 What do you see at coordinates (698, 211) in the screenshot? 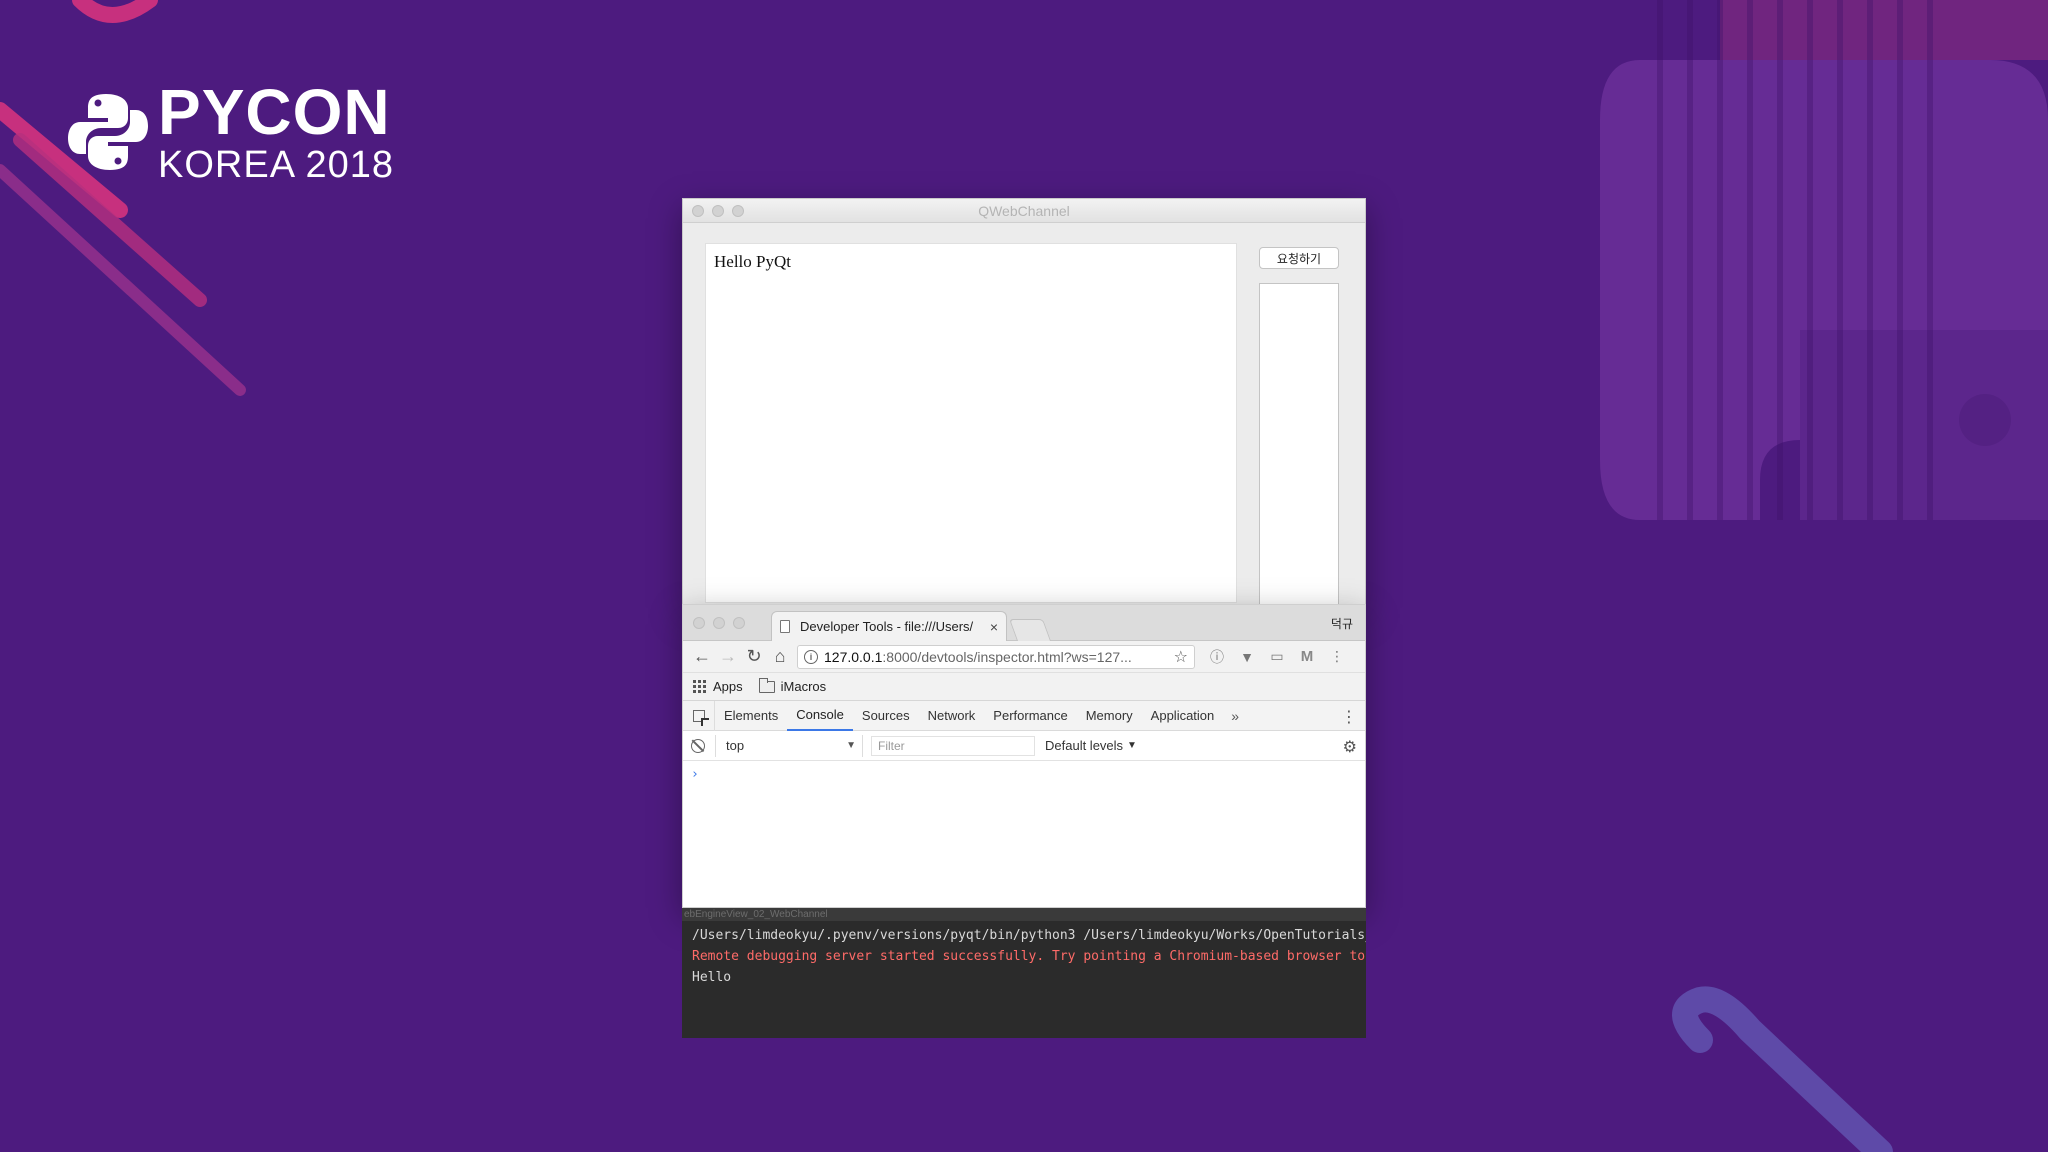
I see `close-window-button` at bounding box center [698, 211].